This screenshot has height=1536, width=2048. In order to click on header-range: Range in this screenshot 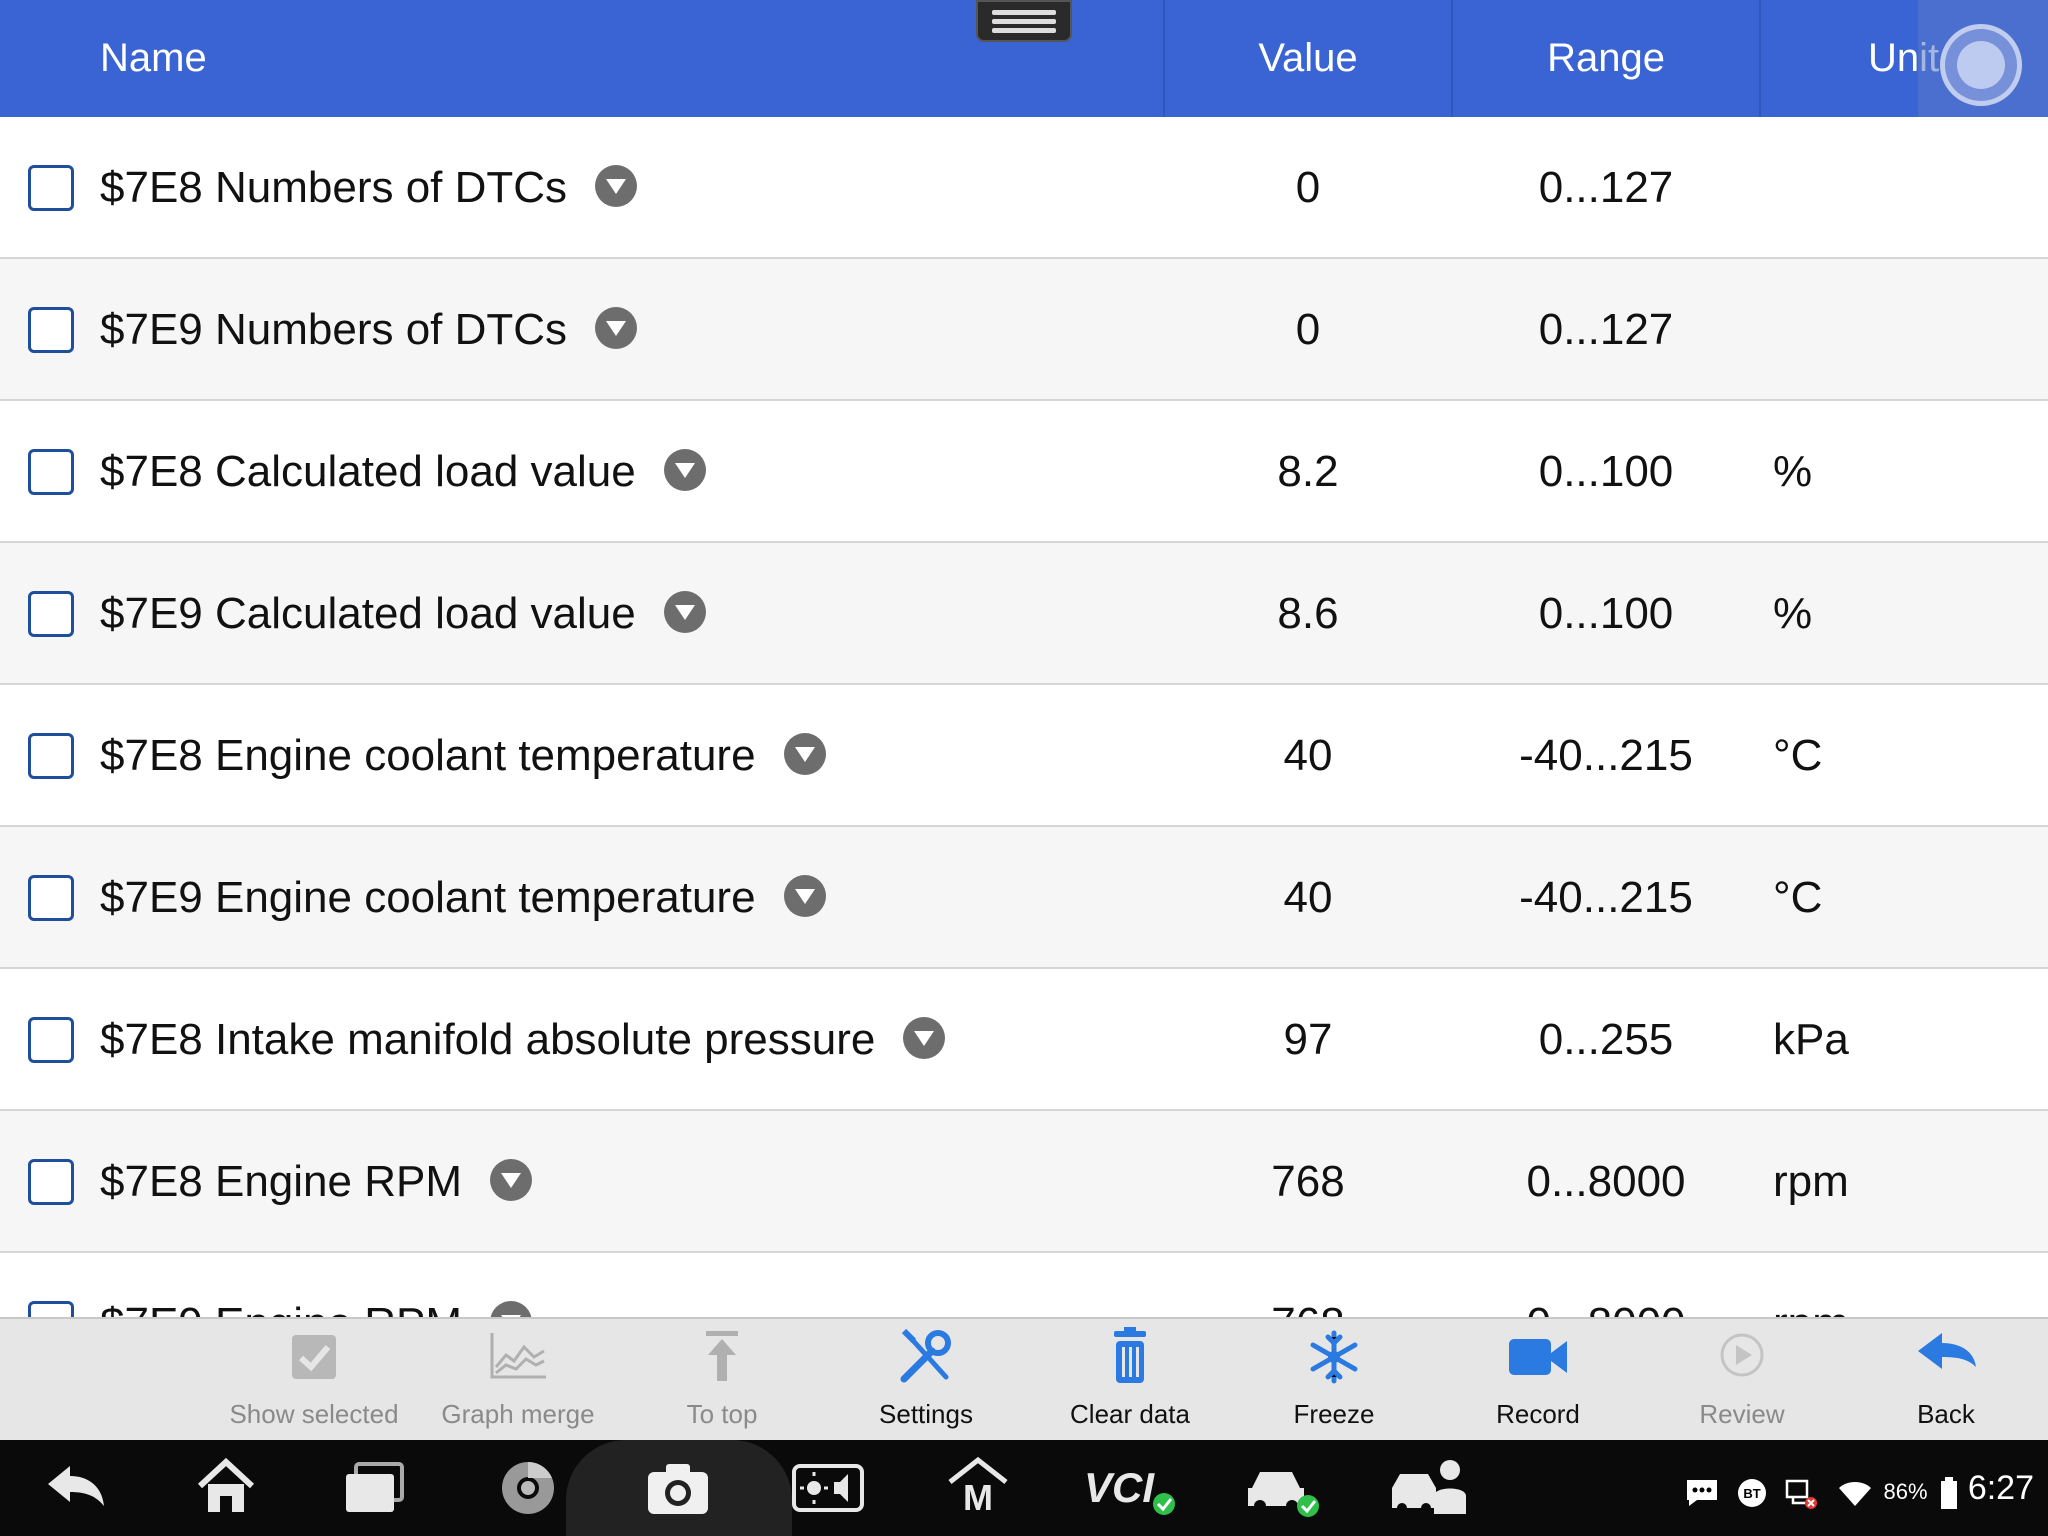, I will do `click(1606, 58)`.